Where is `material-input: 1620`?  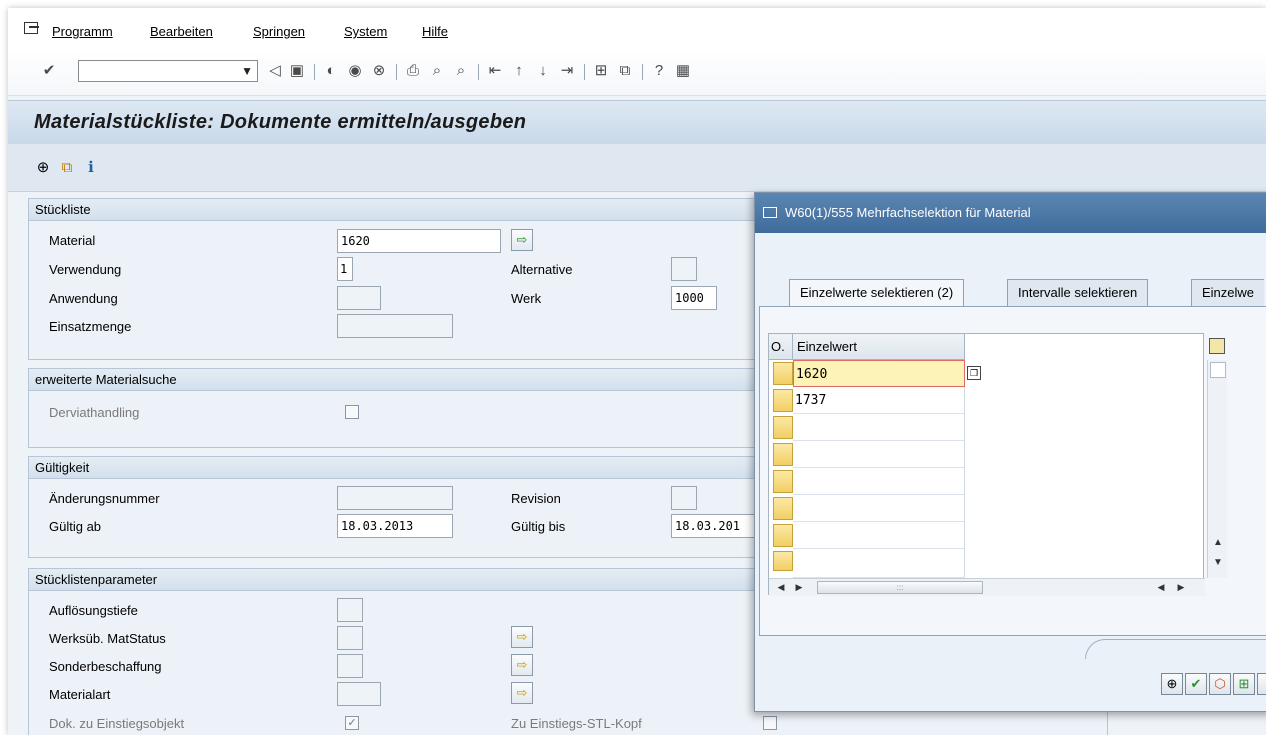
material-input: 1620 is located at coordinates (419, 241).